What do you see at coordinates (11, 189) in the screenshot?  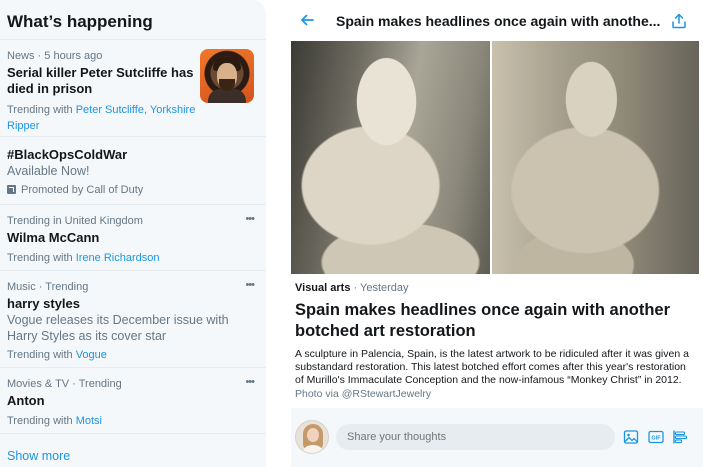 I see `promoted-icon` at bounding box center [11, 189].